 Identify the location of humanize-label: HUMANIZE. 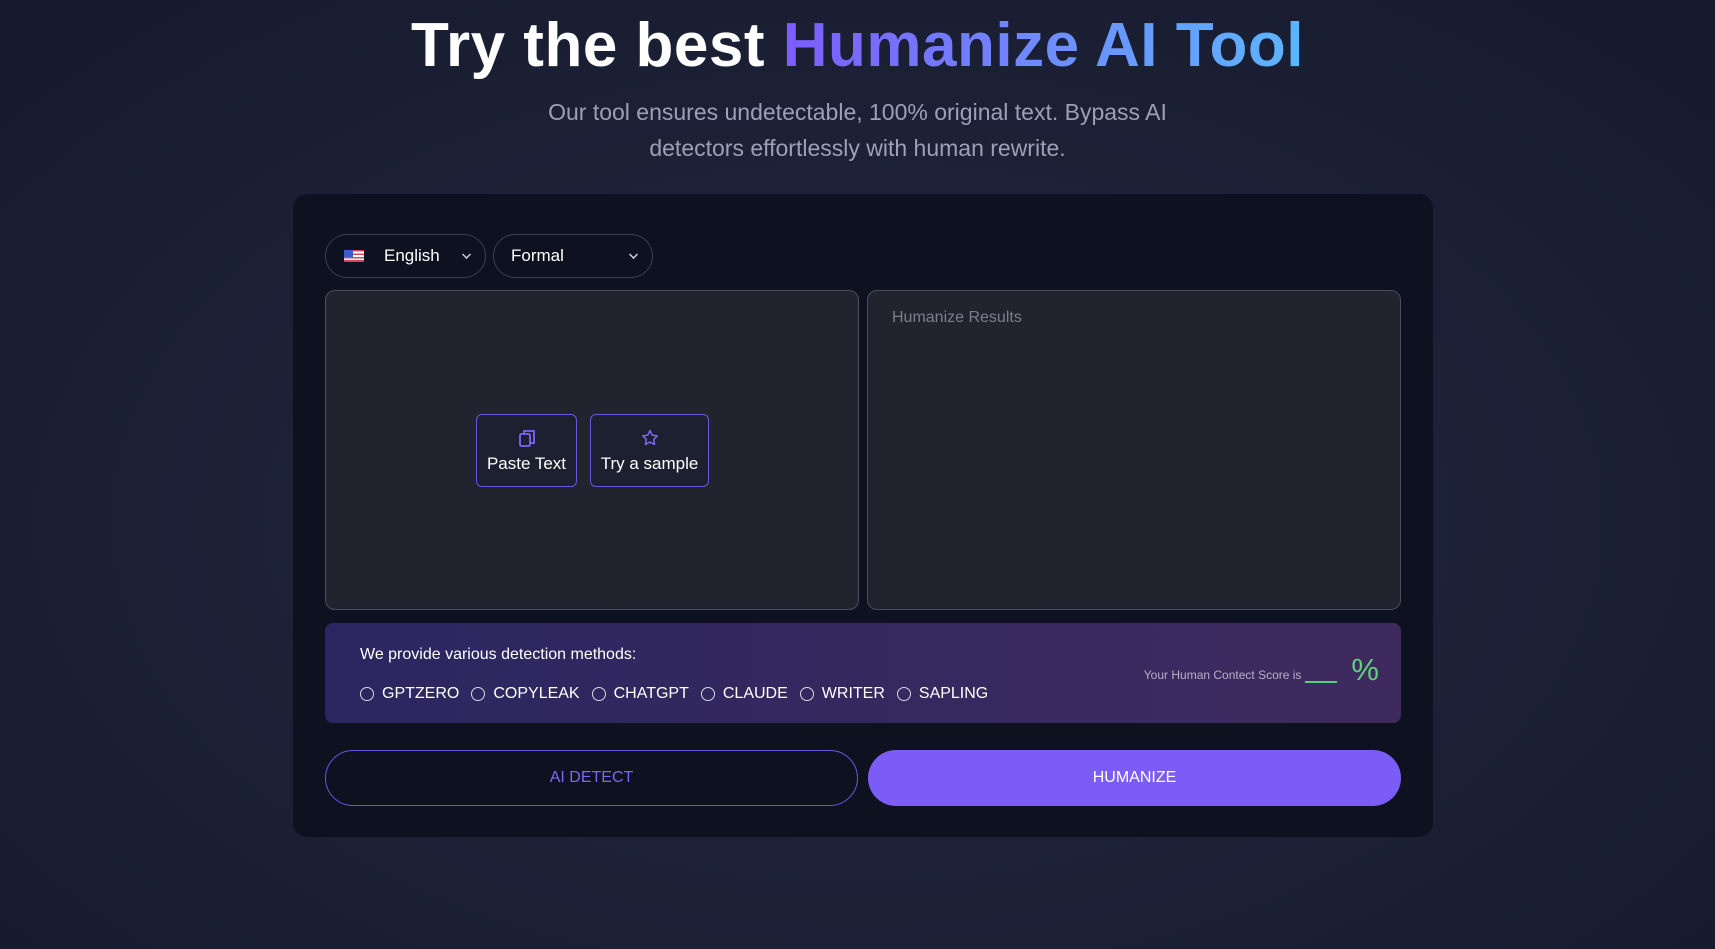
(1134, 777).